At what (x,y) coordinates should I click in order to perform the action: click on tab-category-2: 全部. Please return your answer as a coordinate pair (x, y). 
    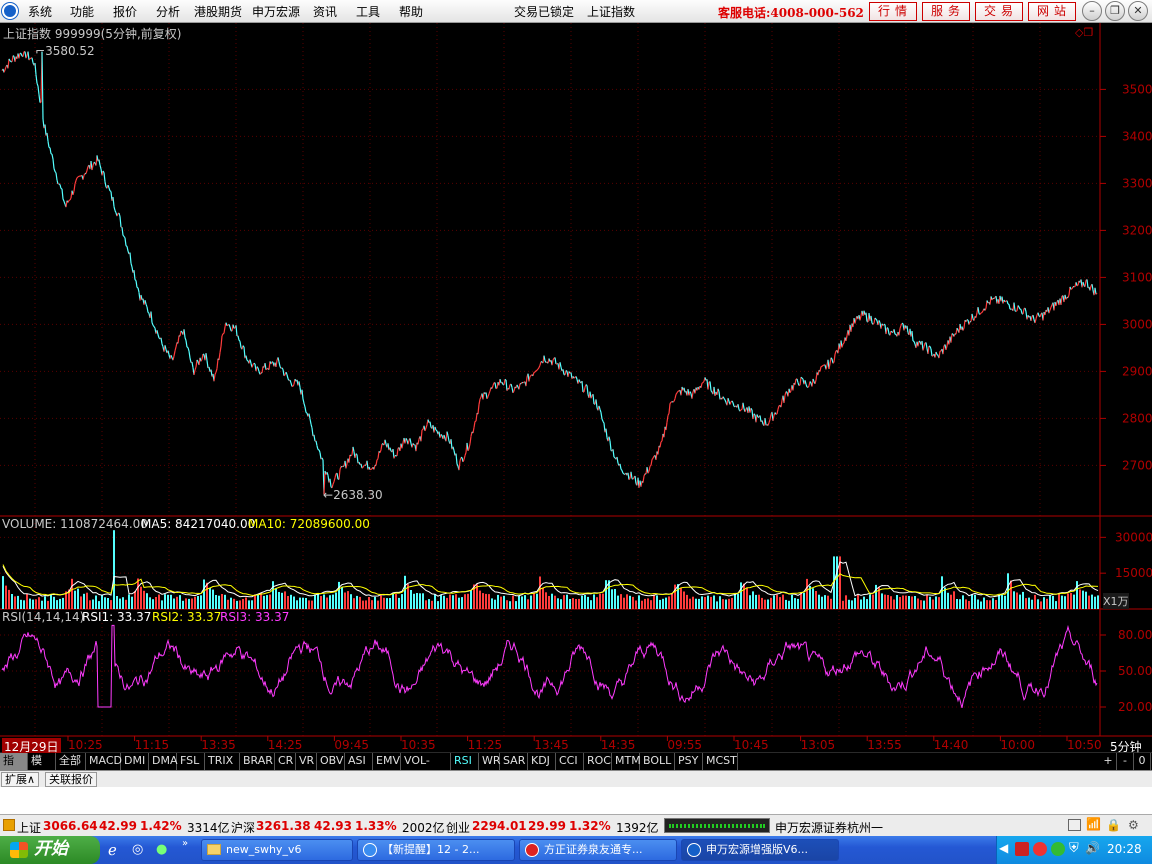
    Looking at the image, I should click on (71, 761).